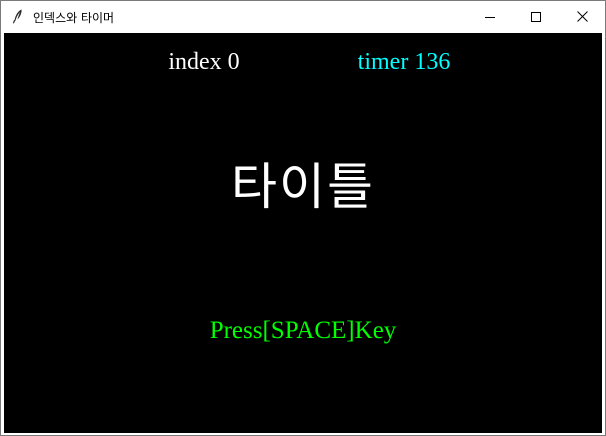 This screenshot has width=606, height=436. I want to click on close-icon, so click(582, 16).